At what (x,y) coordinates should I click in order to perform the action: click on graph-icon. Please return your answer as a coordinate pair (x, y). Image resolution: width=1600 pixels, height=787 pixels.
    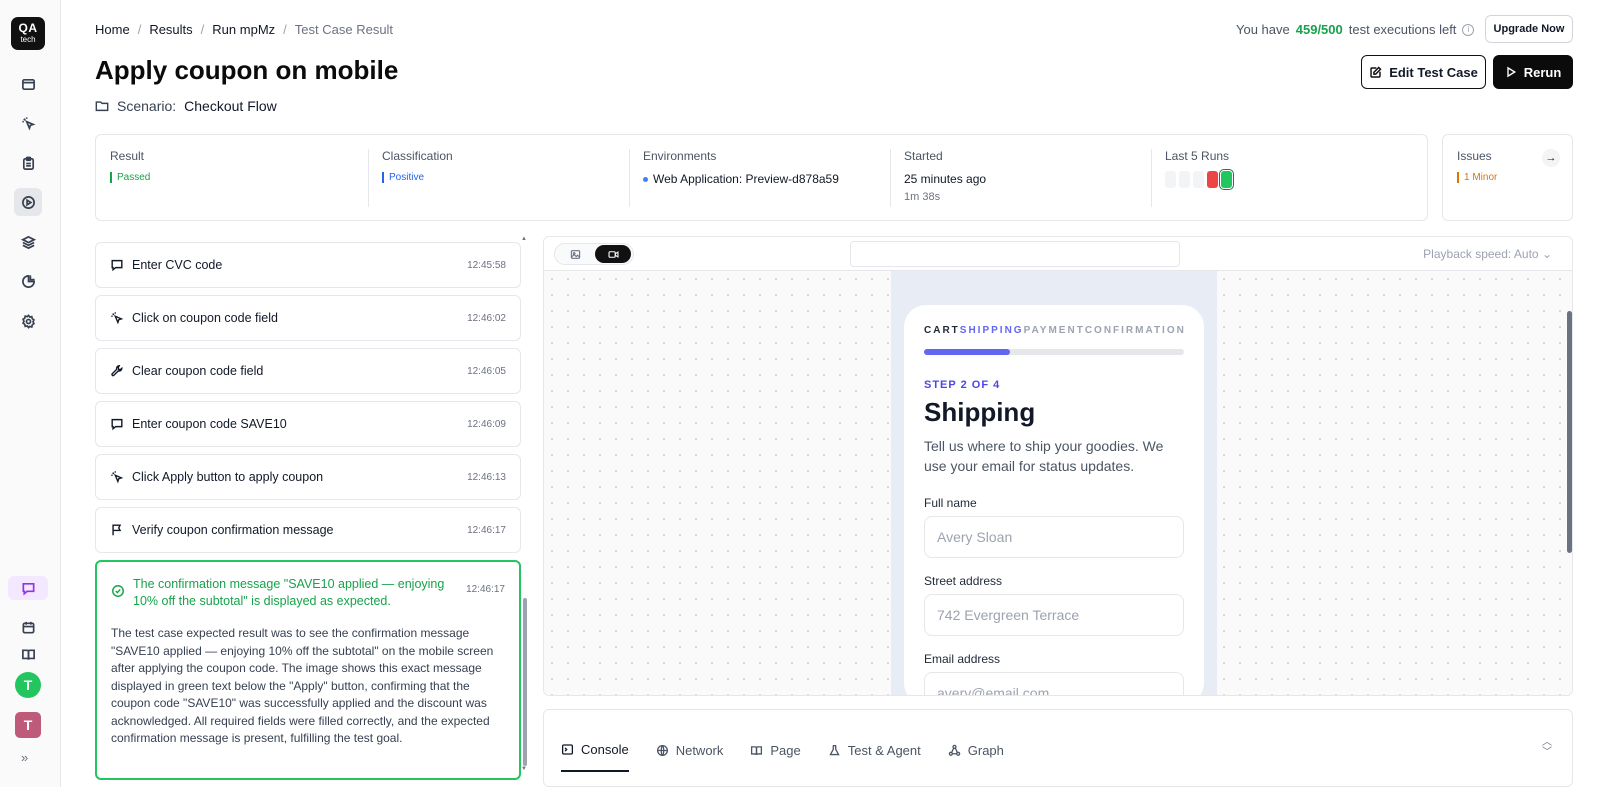
    Looking at the image, I should click on (954, 750).